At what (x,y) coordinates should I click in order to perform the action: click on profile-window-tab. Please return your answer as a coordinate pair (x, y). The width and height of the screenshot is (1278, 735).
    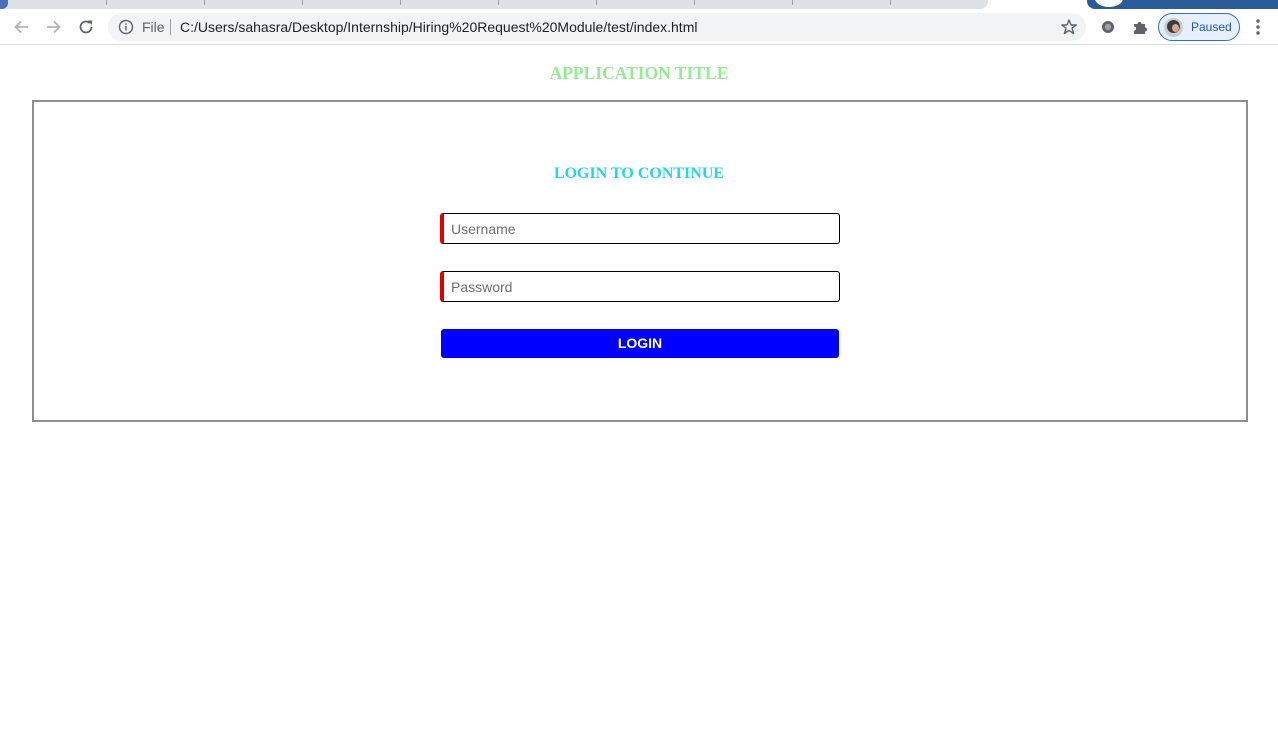
    Looking at the image, I should click on (1182, 4).